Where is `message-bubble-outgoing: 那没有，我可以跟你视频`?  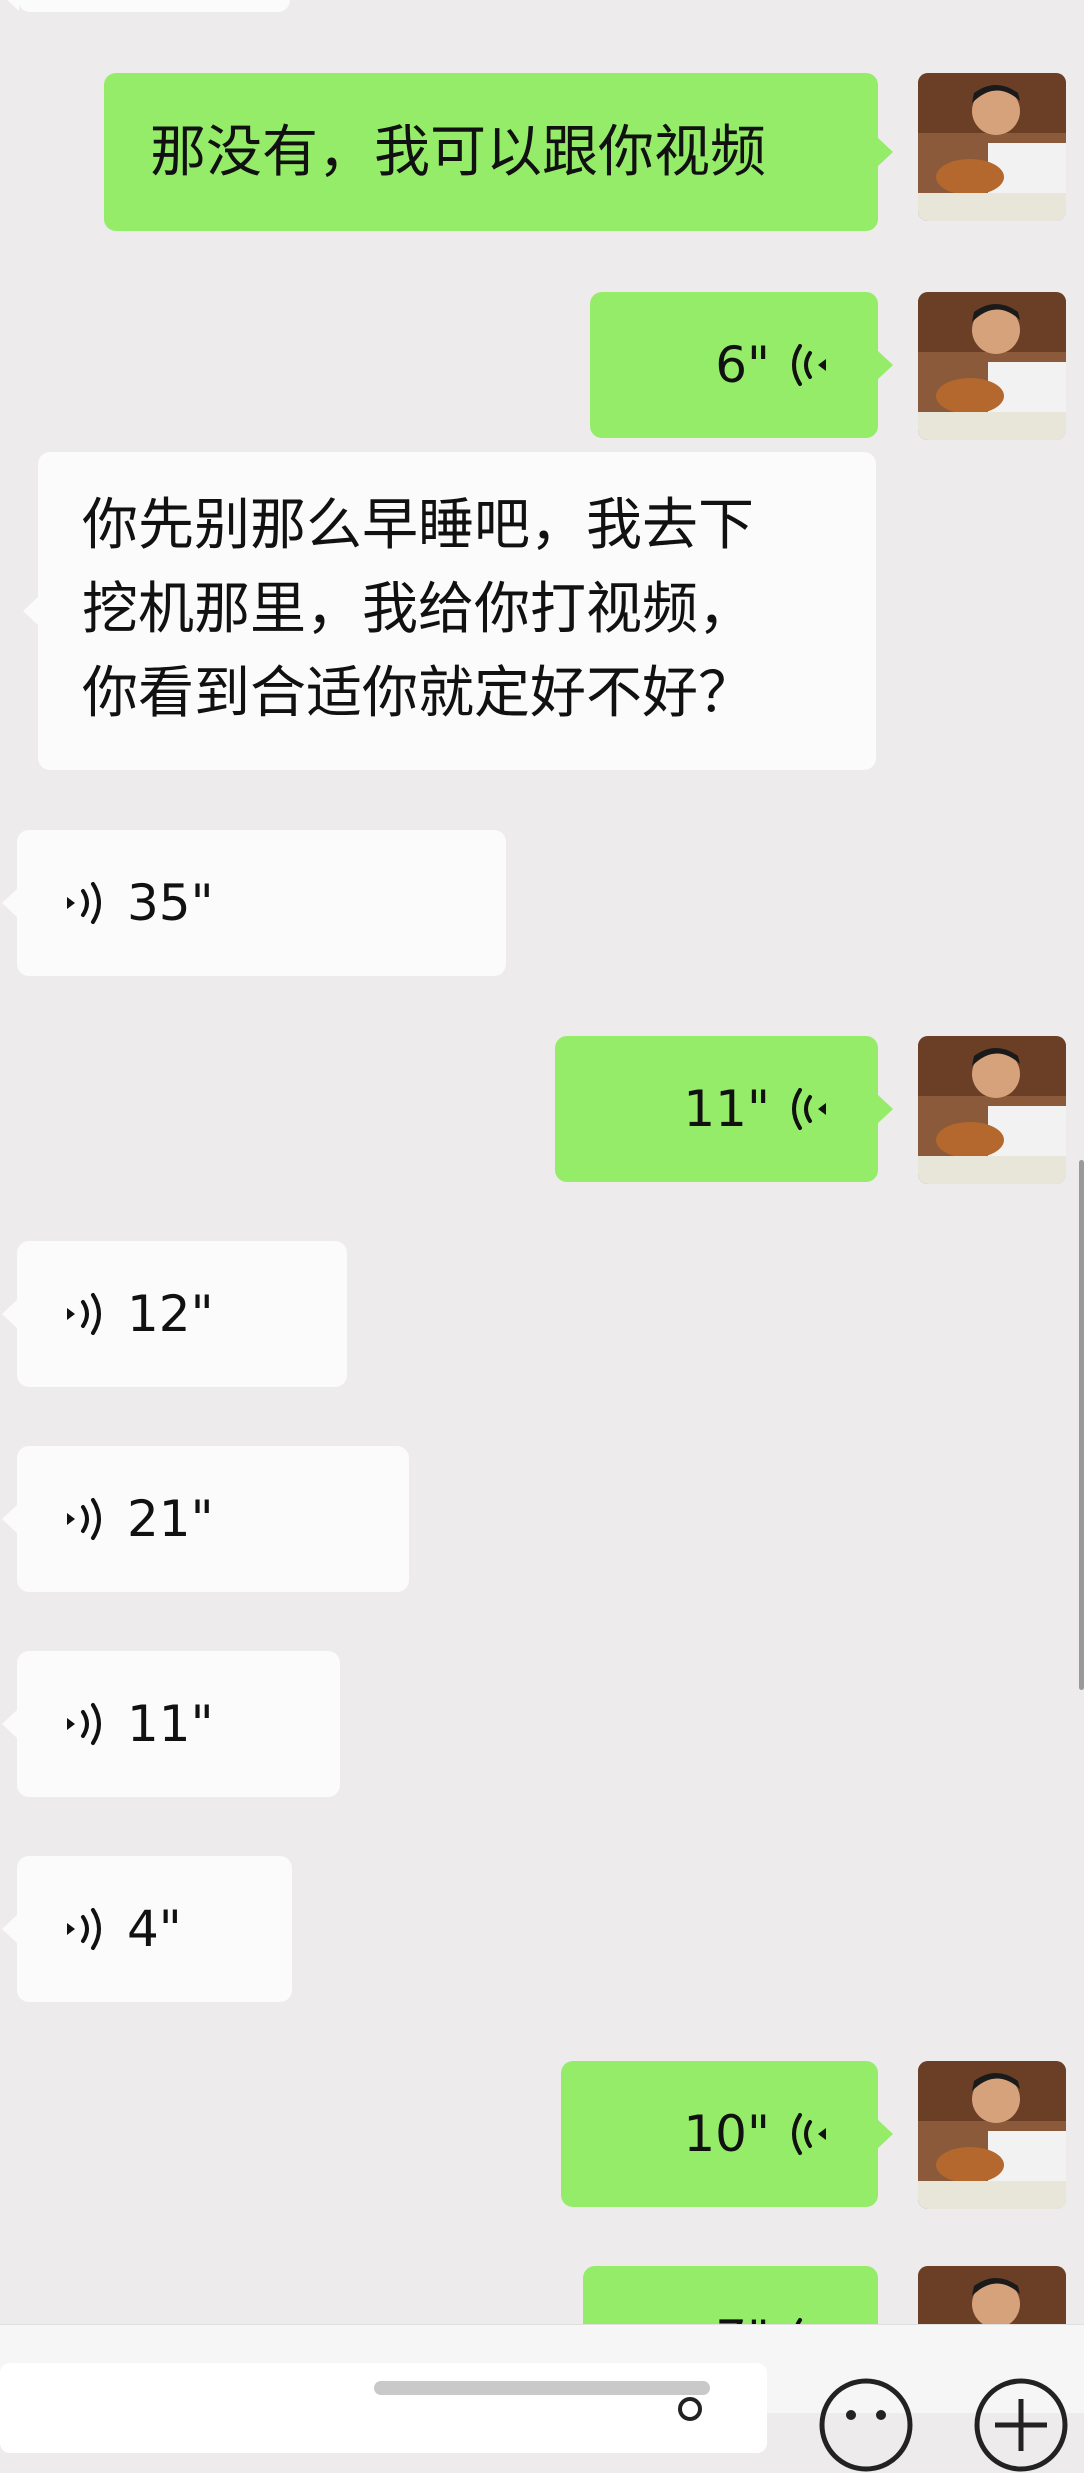 message-bubble-outgoing: 那没有，我可以跟你视频 is located at coordinates (498, 152).